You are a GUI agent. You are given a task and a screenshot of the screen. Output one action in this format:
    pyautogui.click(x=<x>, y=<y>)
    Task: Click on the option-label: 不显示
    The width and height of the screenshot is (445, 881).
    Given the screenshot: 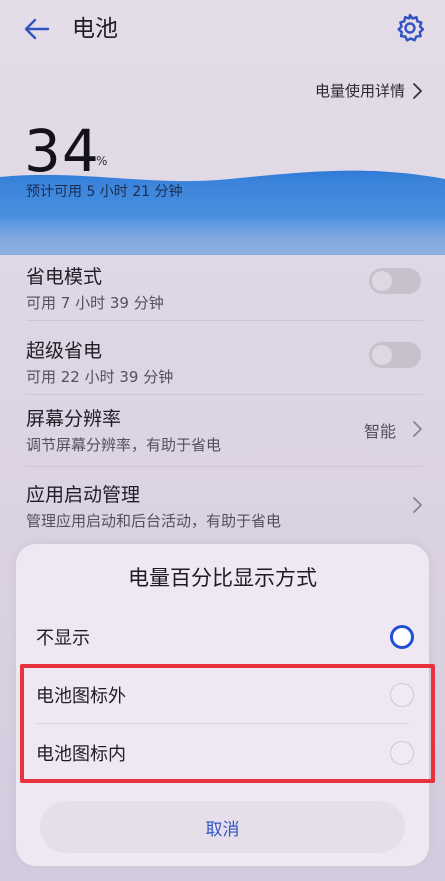 What is the action you would take?
    pyautogui.click(x=63, y=638)
    